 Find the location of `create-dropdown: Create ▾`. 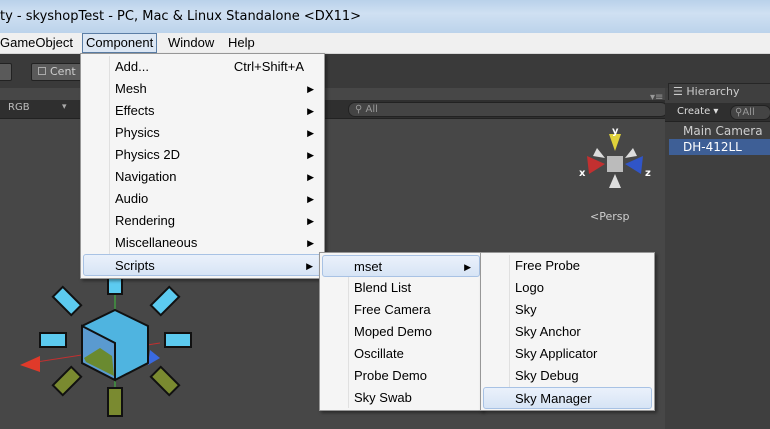

create-dropdown: Create ▾ is located at coordinates (697, 111).